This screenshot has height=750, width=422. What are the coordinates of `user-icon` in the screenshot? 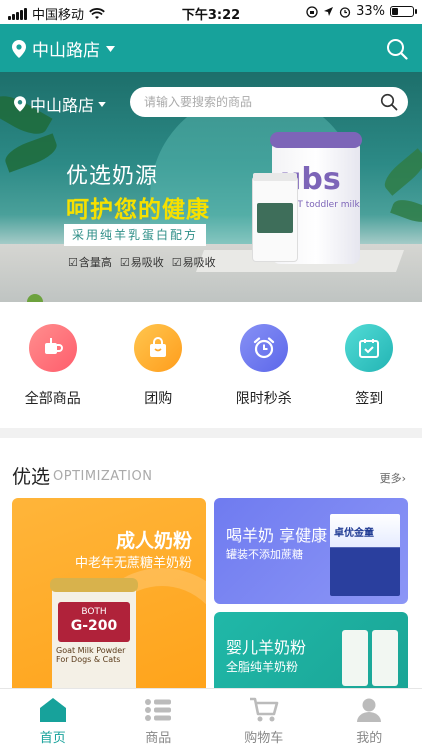 It's located at (369, 710).